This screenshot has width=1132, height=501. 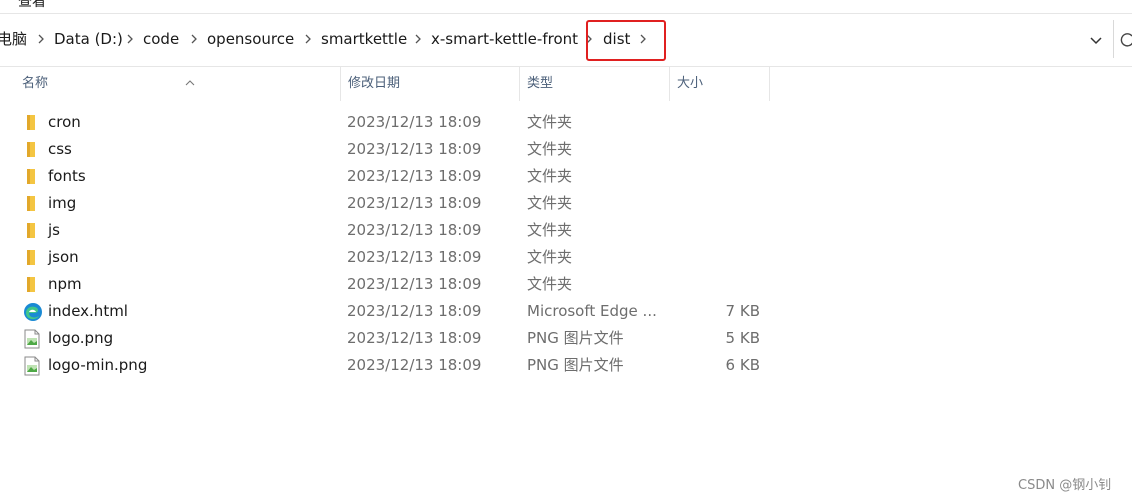 I want to click on menu-view: 查看, so click(x=32, y=5).